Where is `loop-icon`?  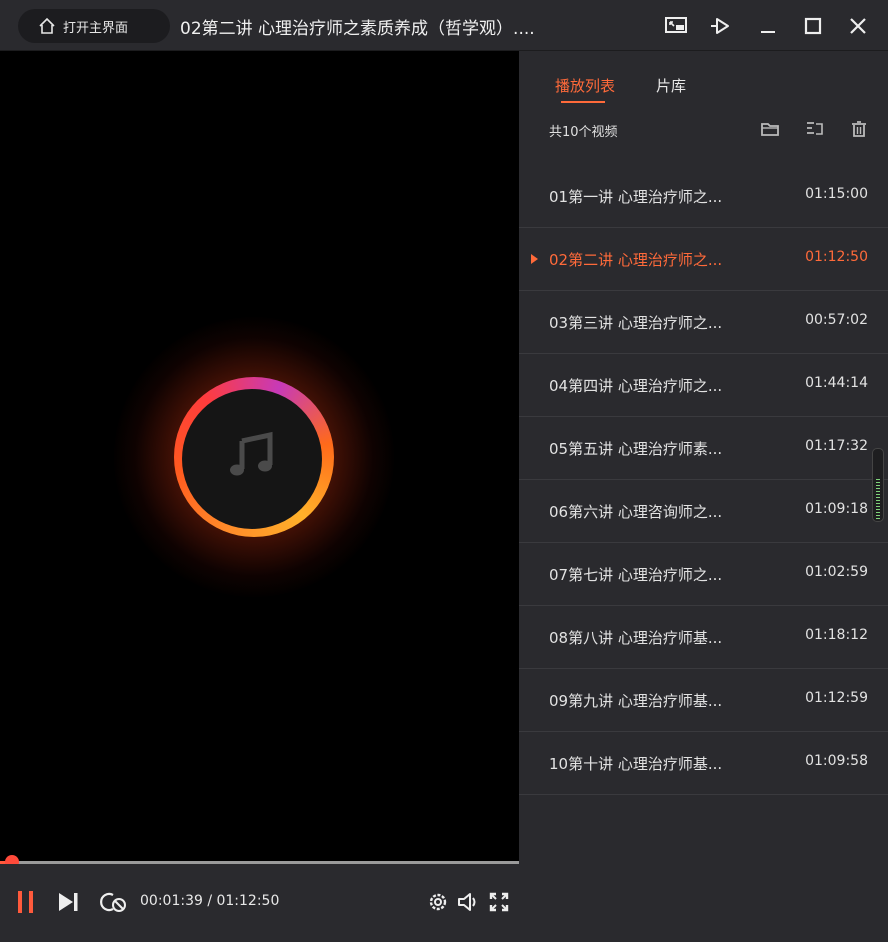
loop-icon is located at coordinates (113, 902).